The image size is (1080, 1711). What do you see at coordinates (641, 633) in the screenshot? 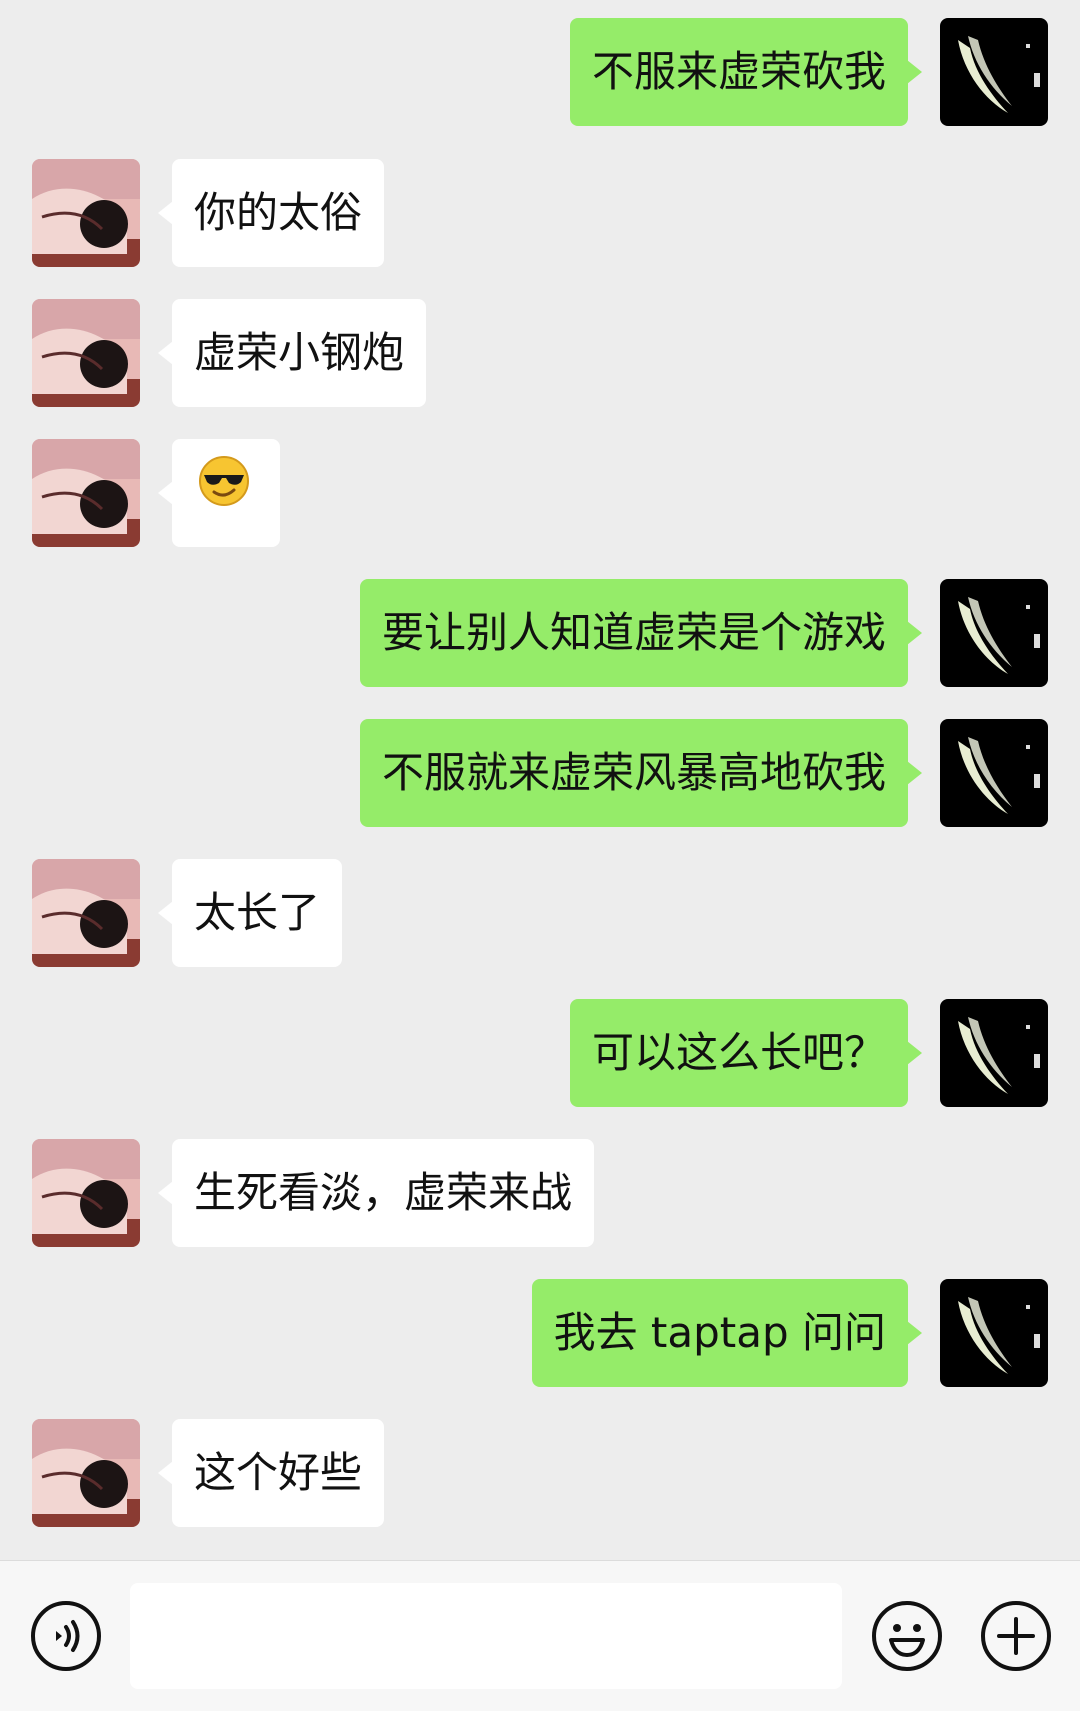
I see `message-bubble-sent: 要让别人知道虚荣是个游戏` at bounding box center [641, 633].